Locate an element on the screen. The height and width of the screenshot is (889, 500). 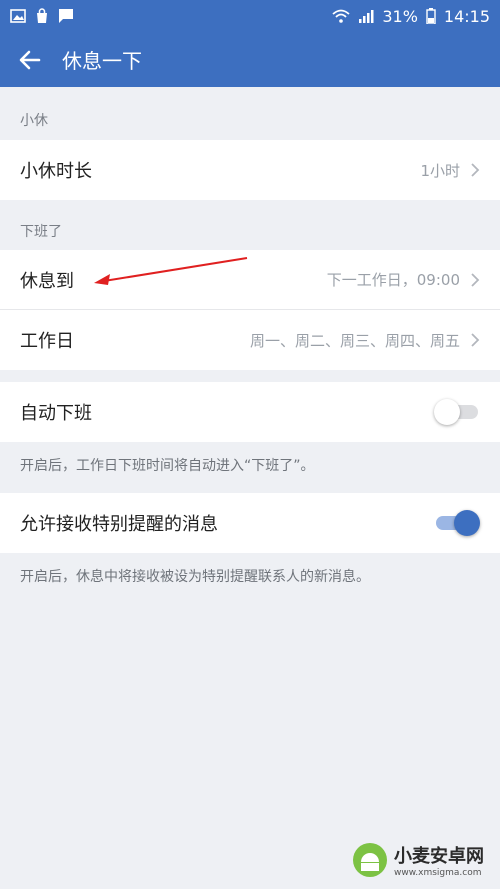
android-icon is located at coordinates (370, 860).